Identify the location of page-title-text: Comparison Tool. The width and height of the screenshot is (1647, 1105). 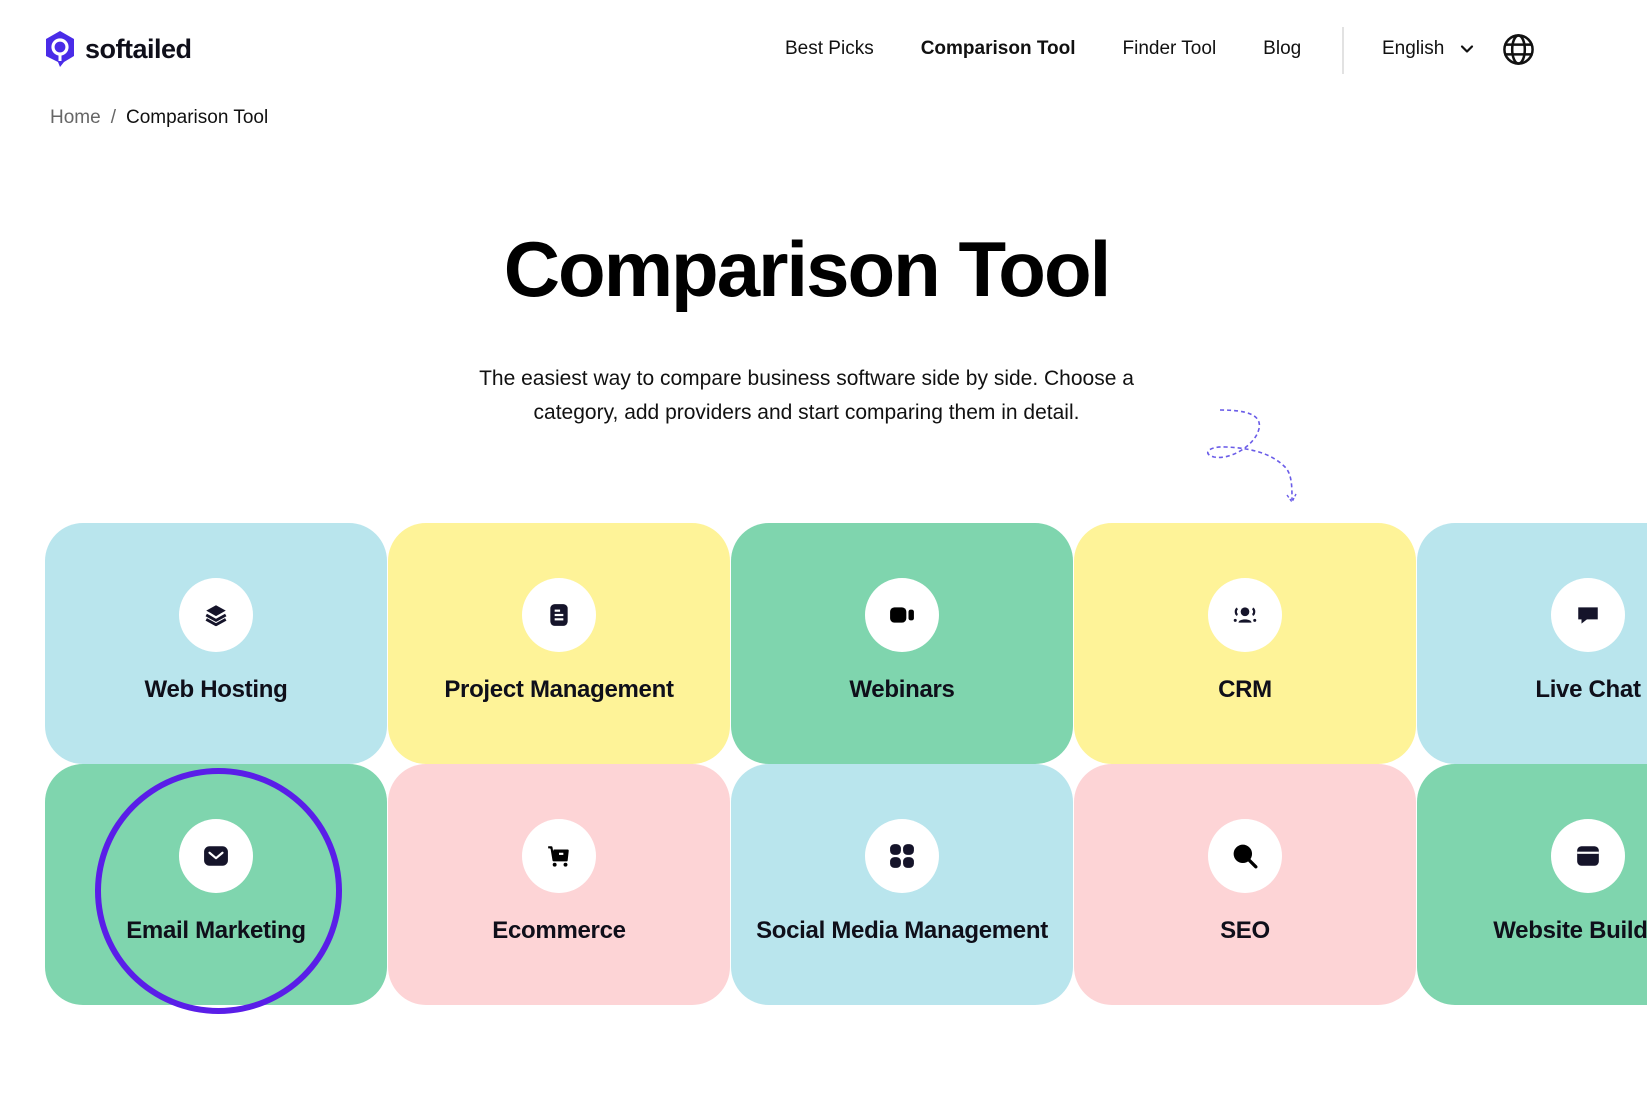
(807, 269).